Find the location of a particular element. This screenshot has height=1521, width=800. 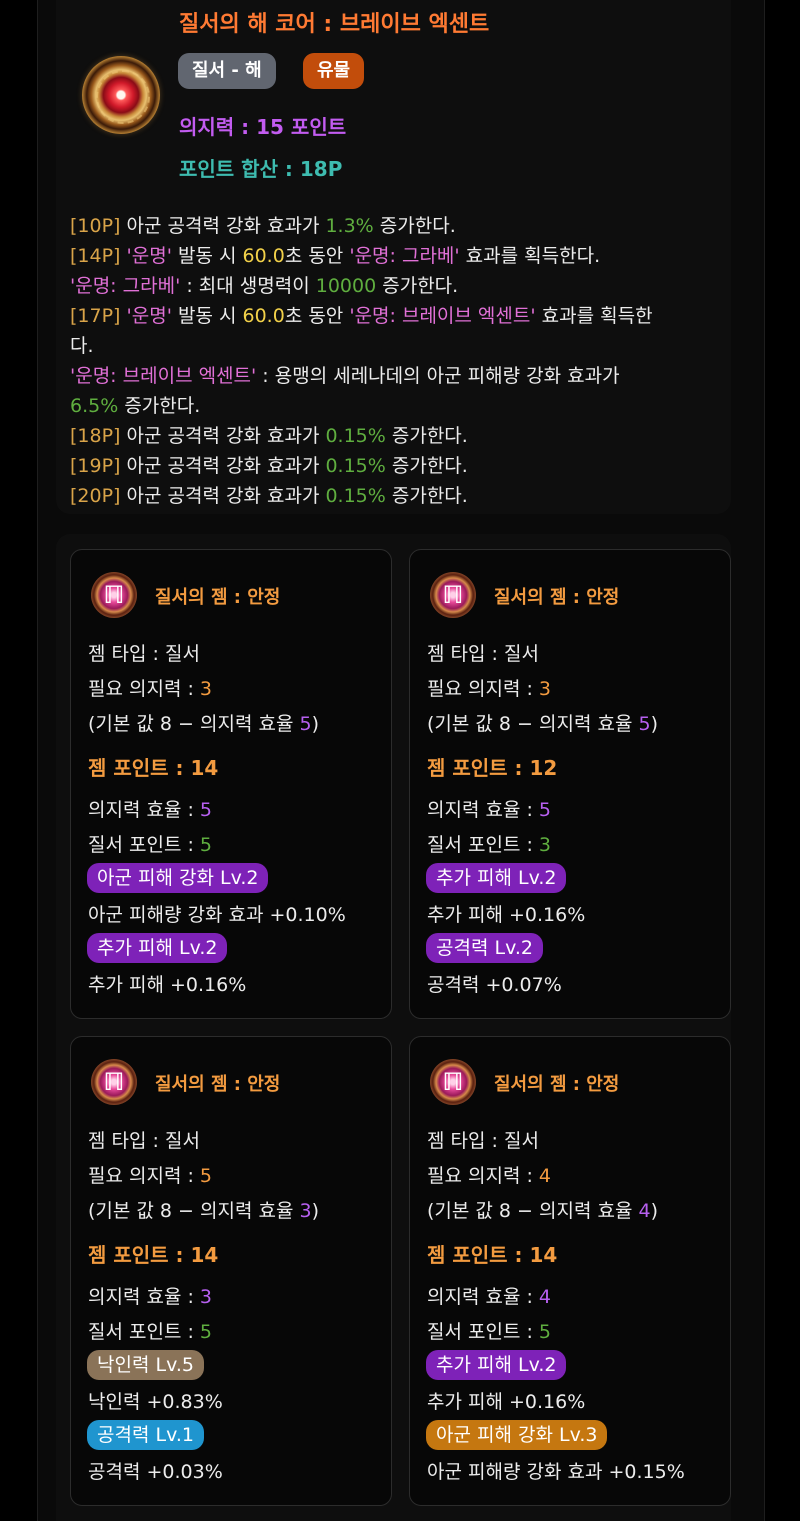

gem-option-2-effect: 공격력 +0.03% is located at coordinates (155, 1472).